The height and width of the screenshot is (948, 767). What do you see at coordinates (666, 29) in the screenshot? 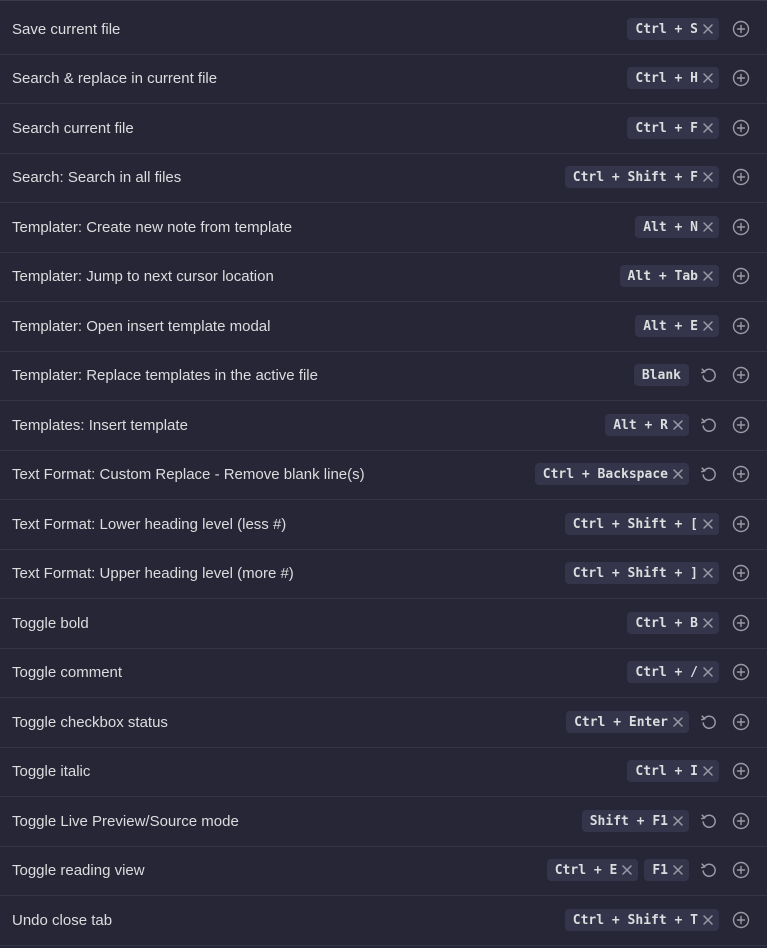
I see `hotkey-text: Ctrl + S` at bounding box center [666, 29].